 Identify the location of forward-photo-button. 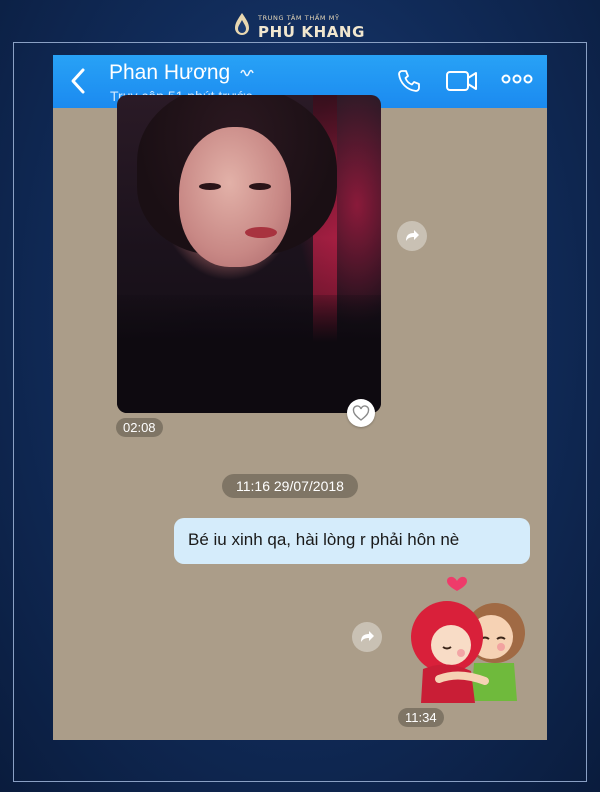
(412, 236).